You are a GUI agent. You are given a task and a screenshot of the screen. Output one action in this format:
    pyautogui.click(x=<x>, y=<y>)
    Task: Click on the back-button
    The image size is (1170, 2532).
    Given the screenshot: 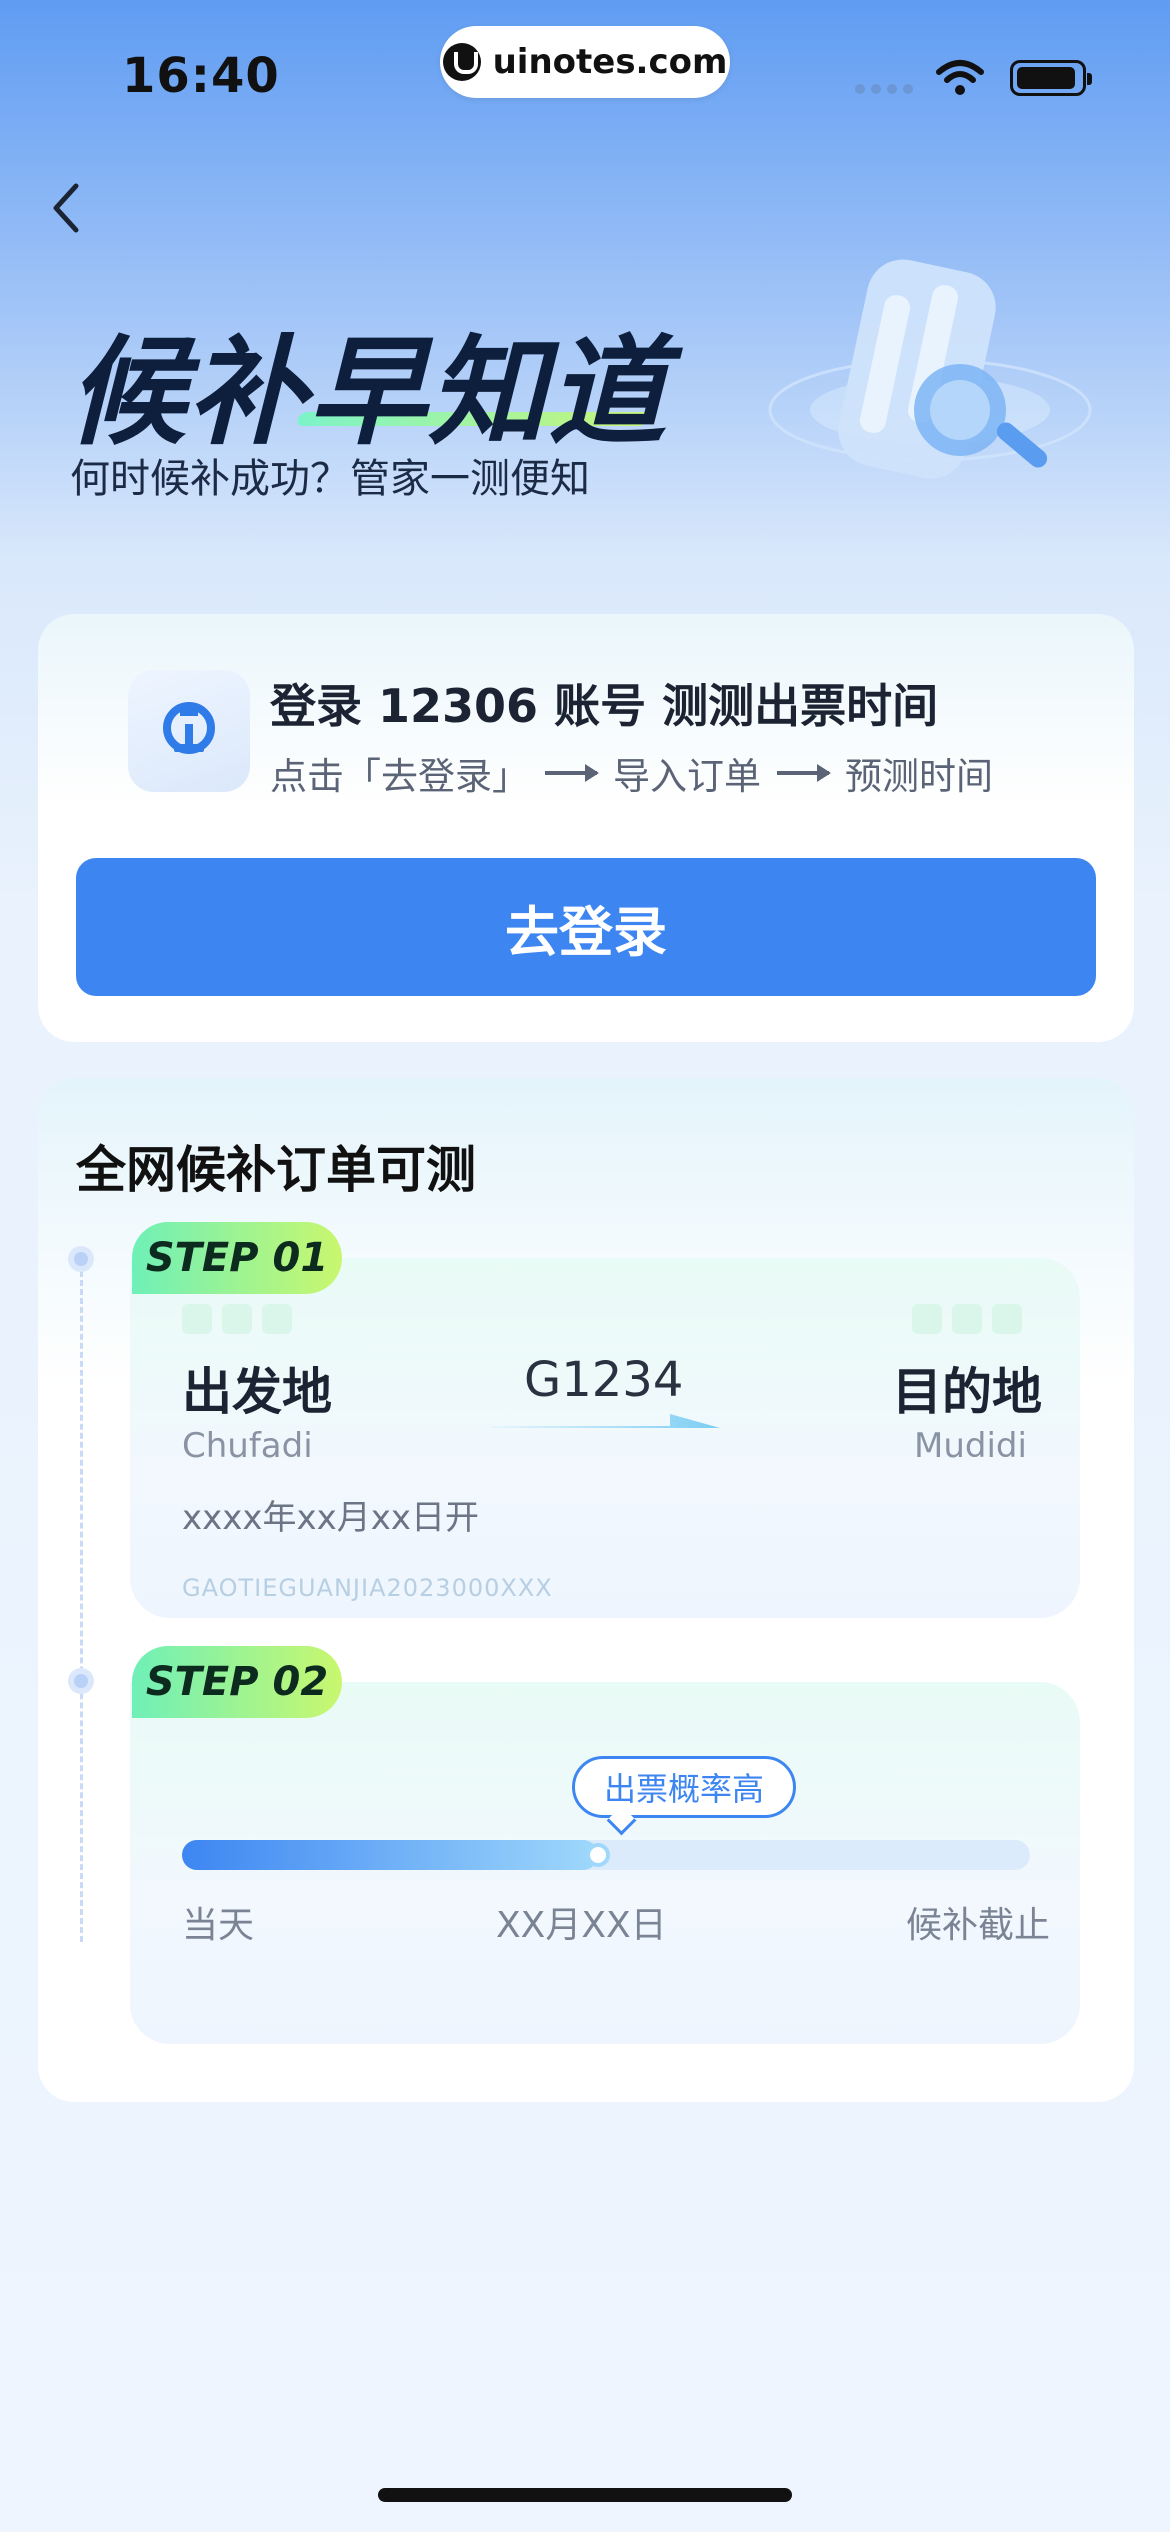 What is the action you would take?
    pyautogui.click(x=65, y=208)
    